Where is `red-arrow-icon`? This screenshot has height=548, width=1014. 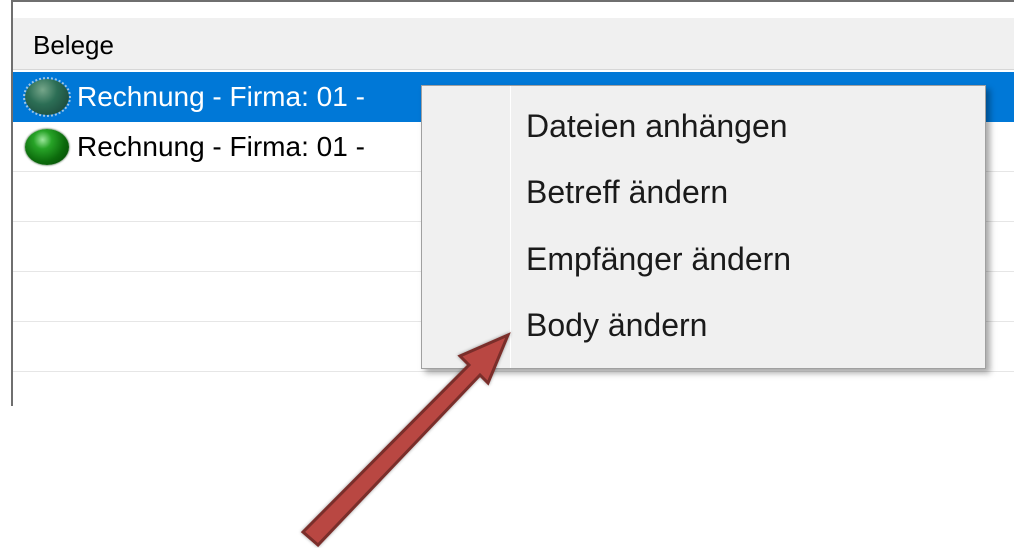
red-arrow-icon is located at coordinates (405, 440).